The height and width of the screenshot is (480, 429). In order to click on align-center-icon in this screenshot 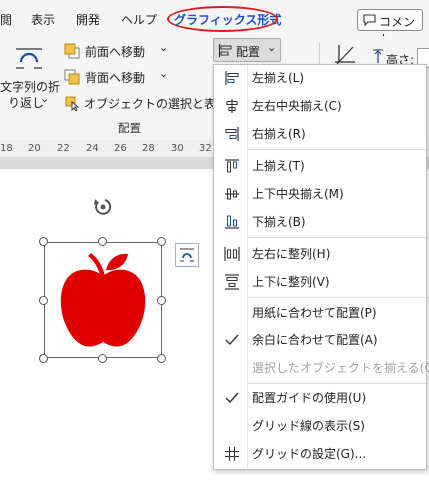, I will do `click(232, 106)`.